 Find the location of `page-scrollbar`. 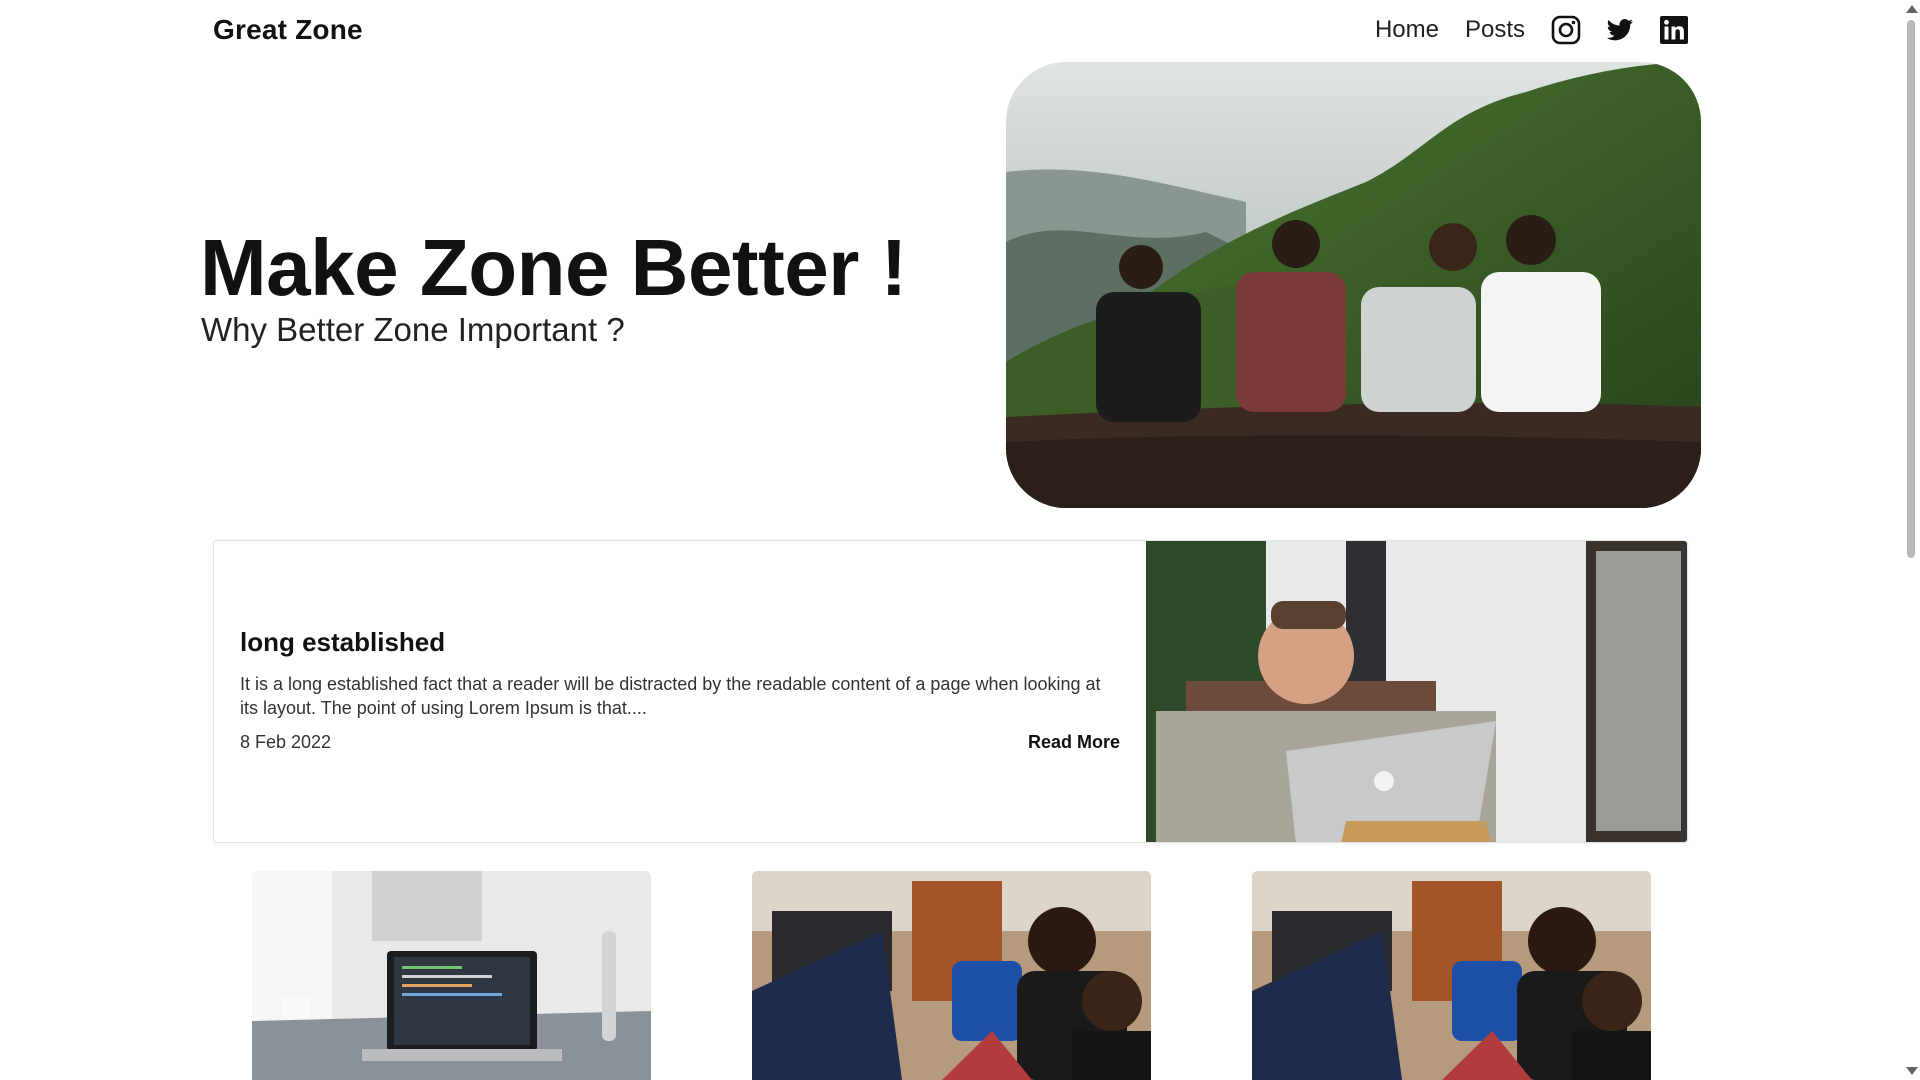

page-scrollbar is located at coordinates (1911, 540).